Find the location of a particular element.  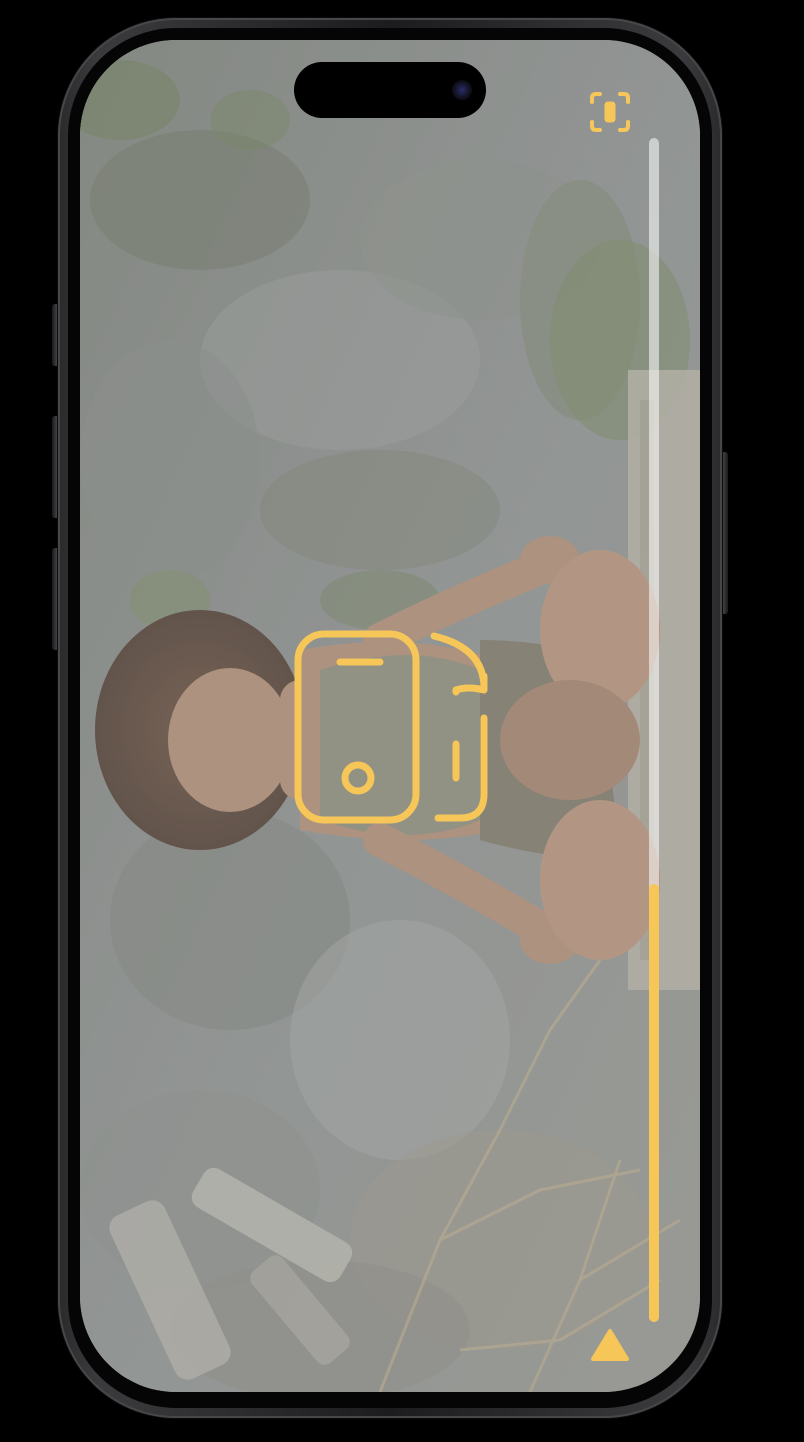

viewfinder-glyph is located at coordinates (610, 112).